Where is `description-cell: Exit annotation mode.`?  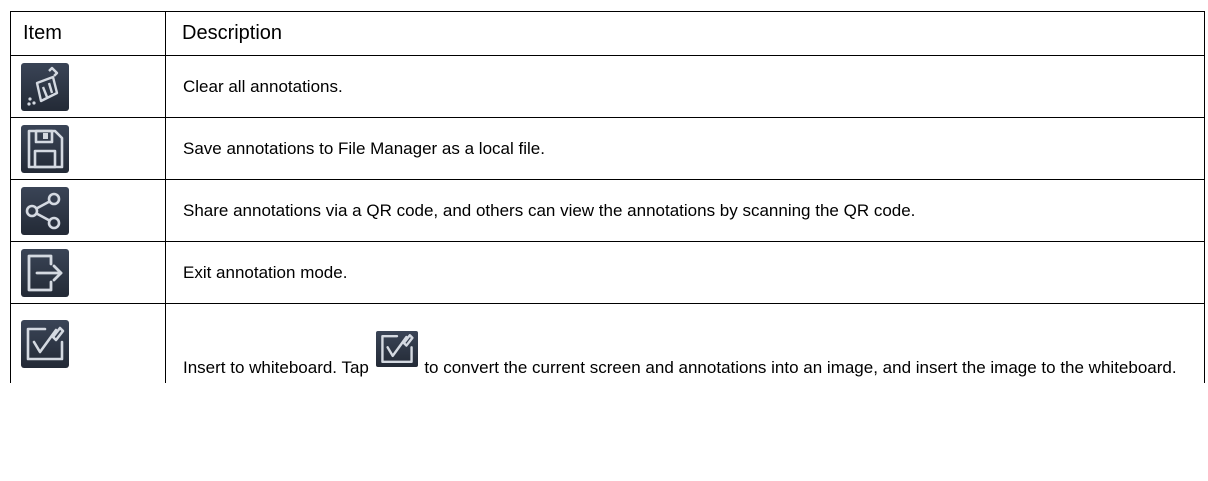 description-cell: Exit annotation mode. is located at coordinates (685, 272).